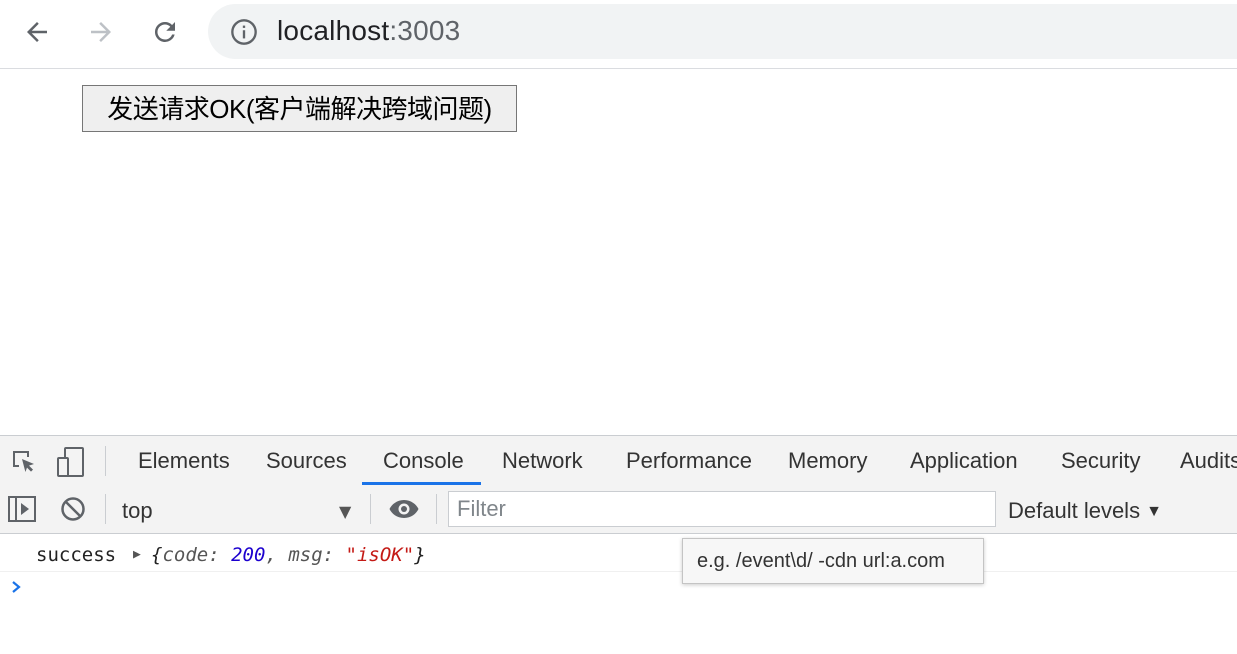  I want to click on console-log-object: {code: 200, msg: "isOK"}, so click(288, 555).